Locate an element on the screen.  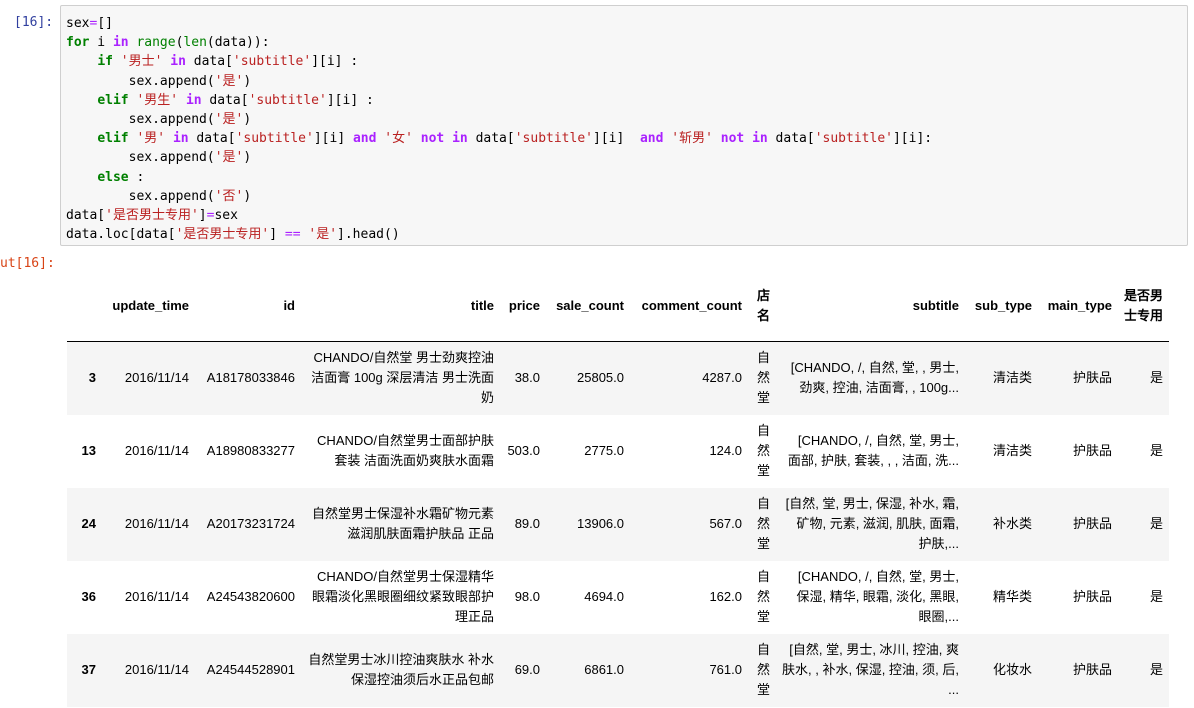
cell-comment-count: 162.0 is located at coordinates (725, 596).